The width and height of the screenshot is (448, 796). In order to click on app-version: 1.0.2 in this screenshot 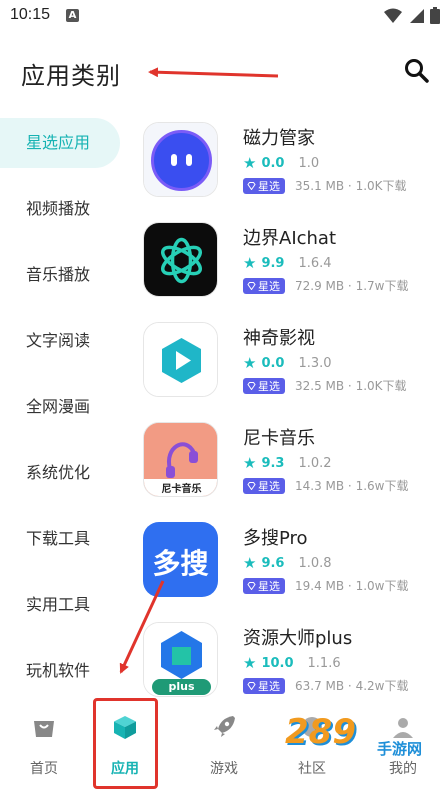, I will do `click(315, 463)`.